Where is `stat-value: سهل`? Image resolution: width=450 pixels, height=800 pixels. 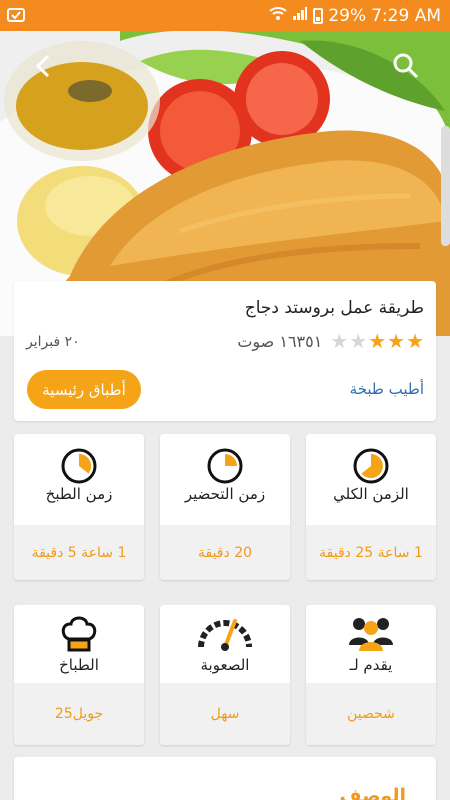
stat-value: سهل is located at coordinates (225, 714).